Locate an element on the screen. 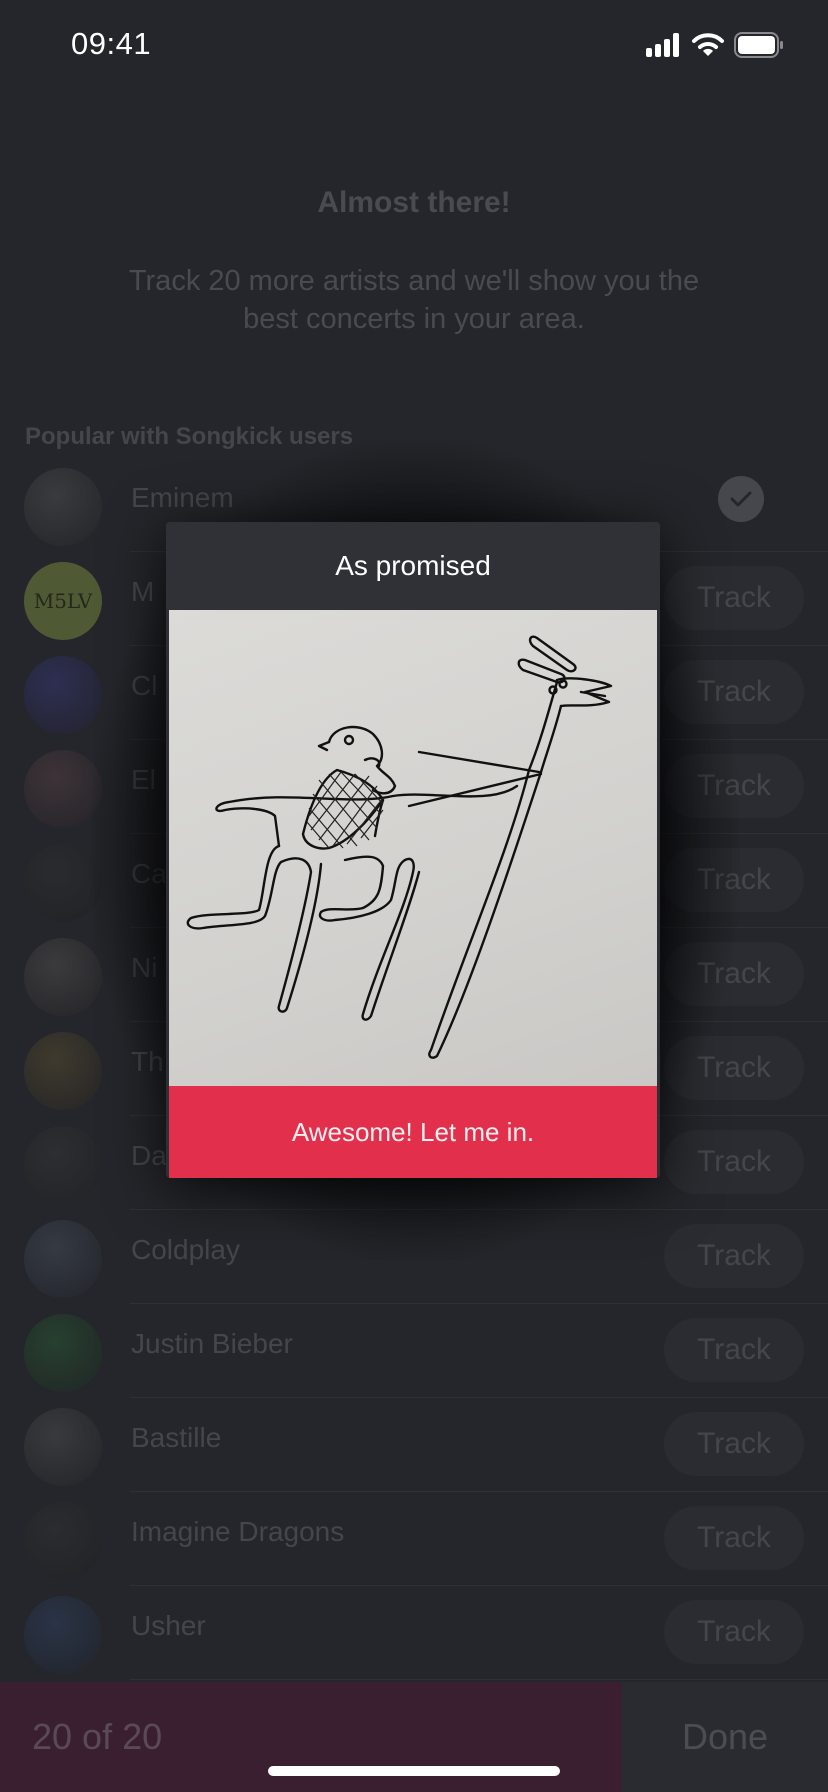  artist-name: Usher is located at coordinates (168, 1625).